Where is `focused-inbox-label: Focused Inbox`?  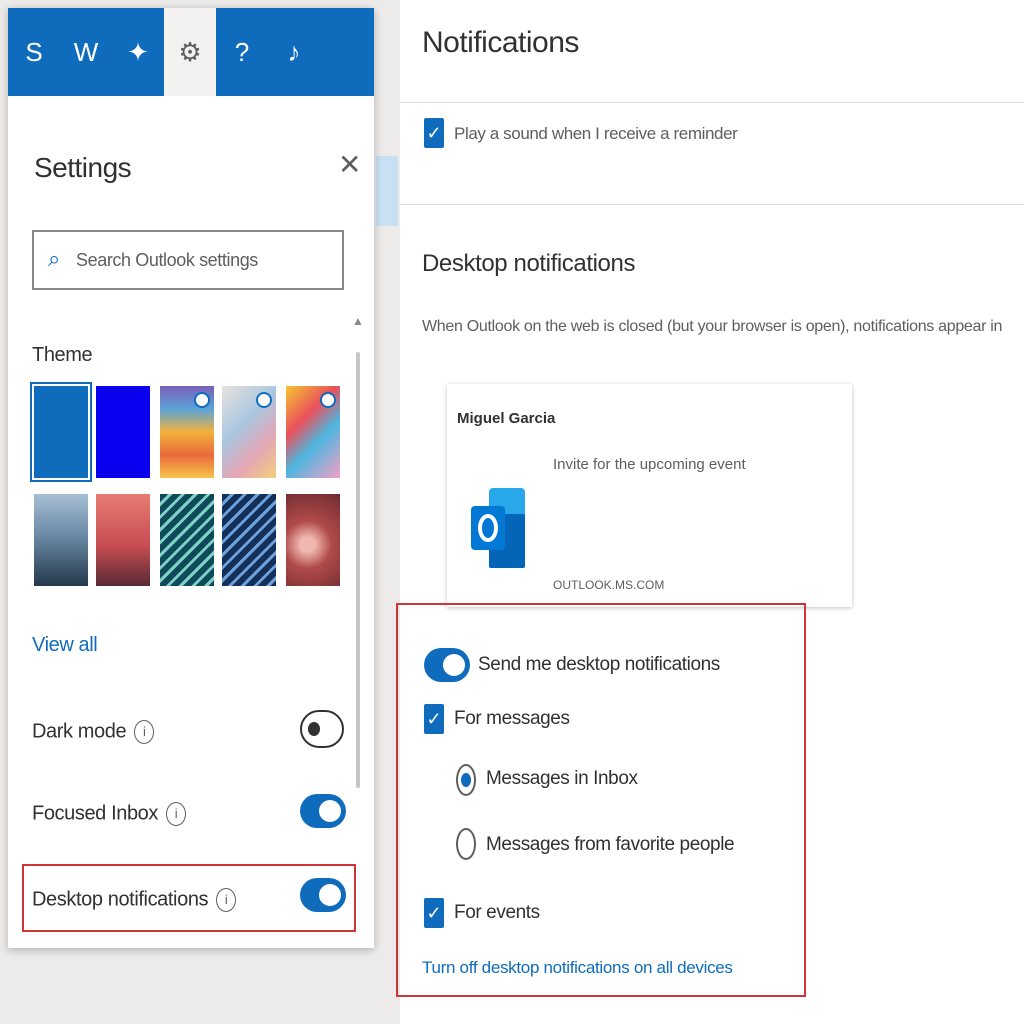 focused-inbox-label: Focused Inbox is located at coordinates (95, 813).